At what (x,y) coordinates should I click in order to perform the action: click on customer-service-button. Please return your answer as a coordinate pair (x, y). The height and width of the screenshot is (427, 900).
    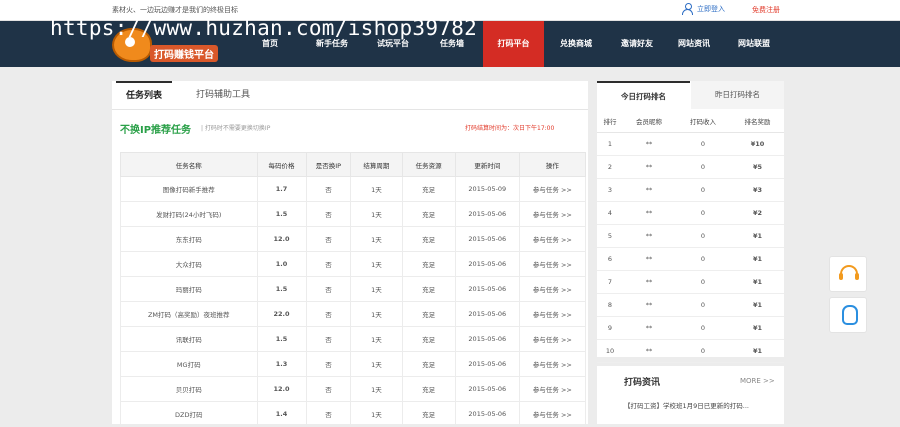
    Looking at the image, I should click on (848, 274).